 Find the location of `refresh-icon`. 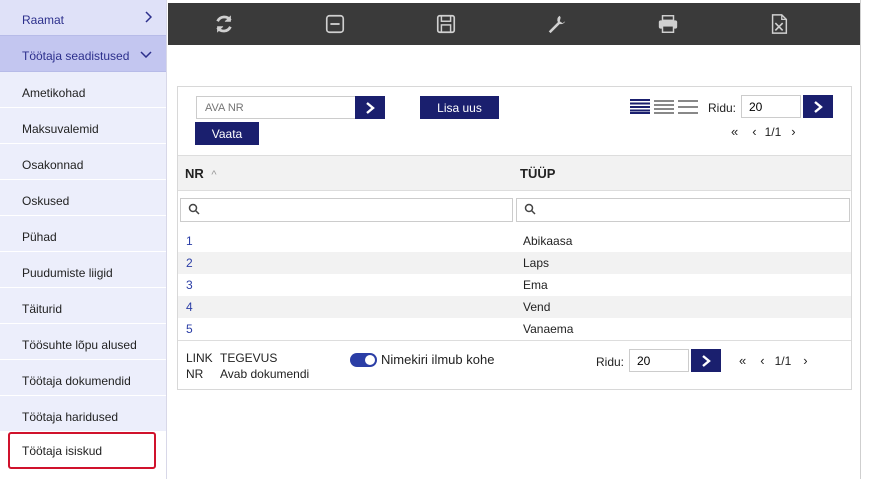

refresh-icon is located at coordinates (223, 24).